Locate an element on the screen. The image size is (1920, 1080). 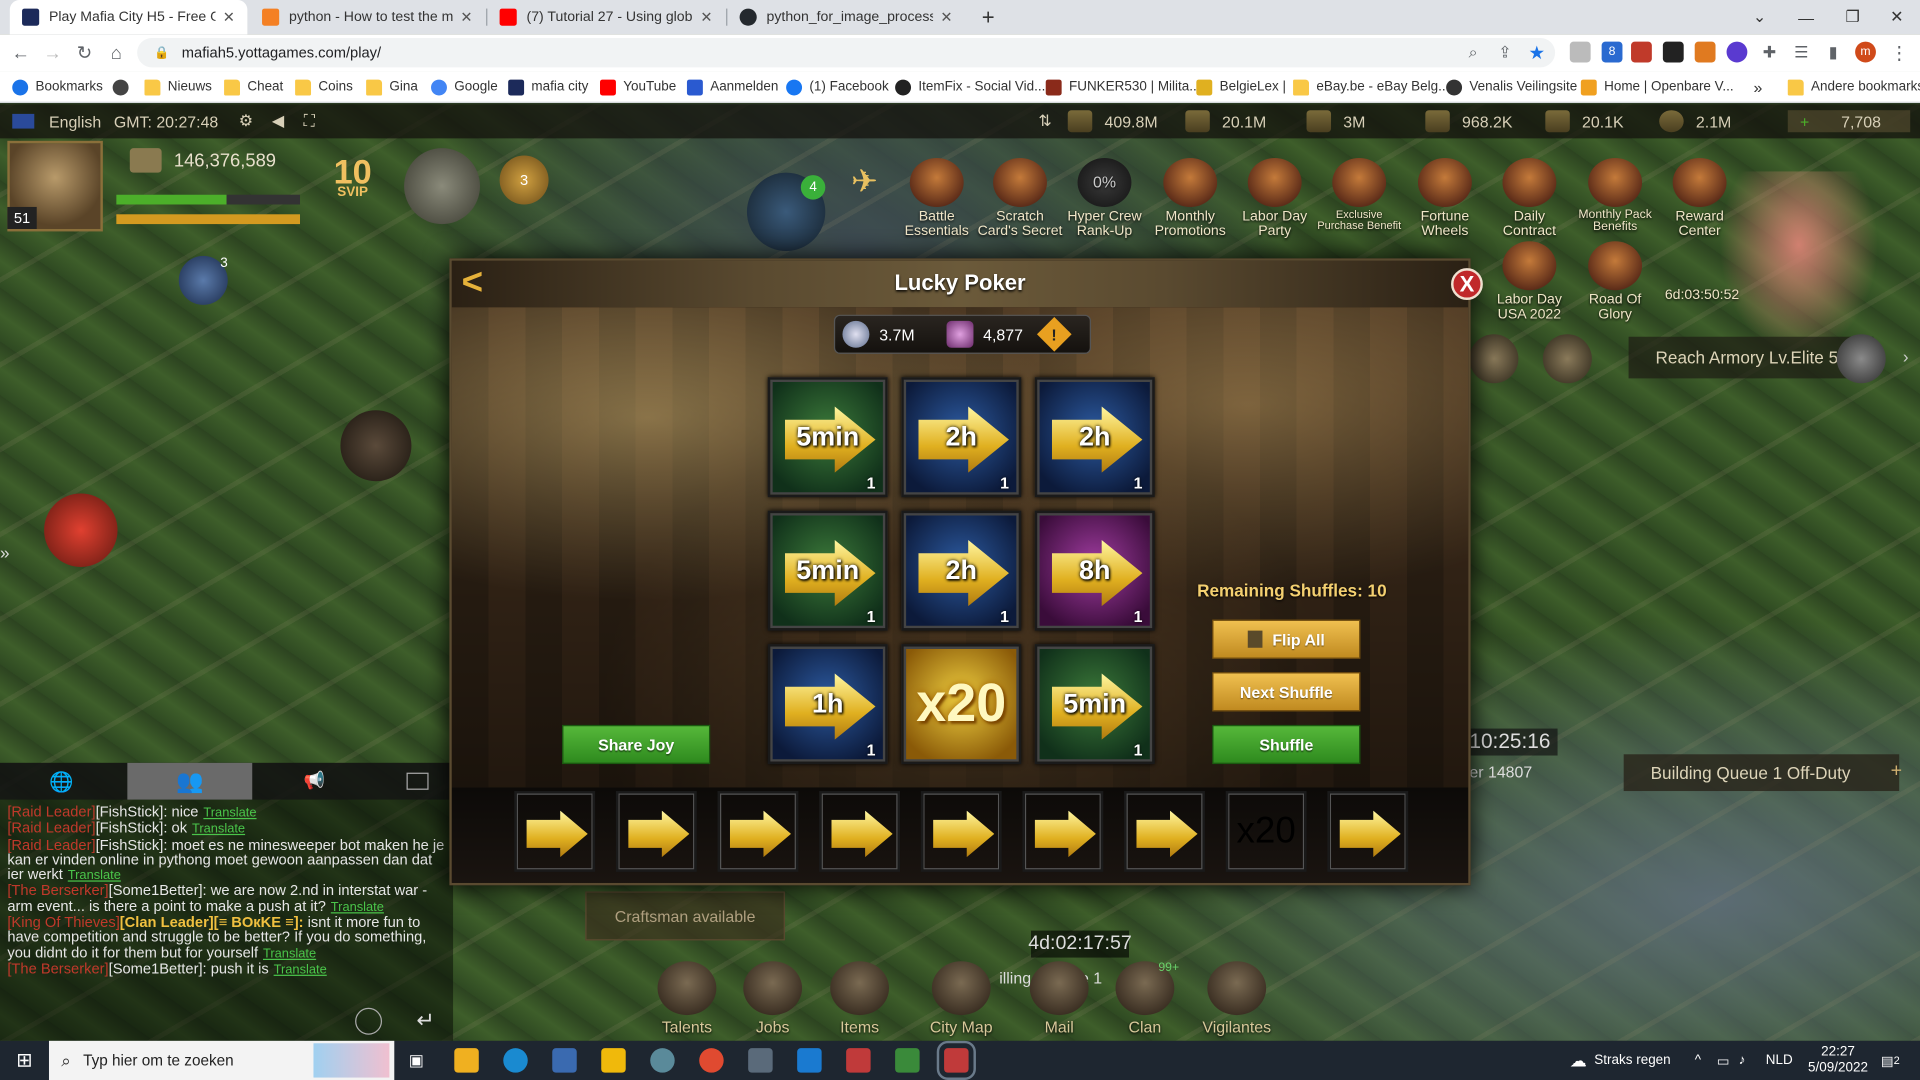
nav-vigilantes: Vigilantes is located at coordinates (1237, 998).